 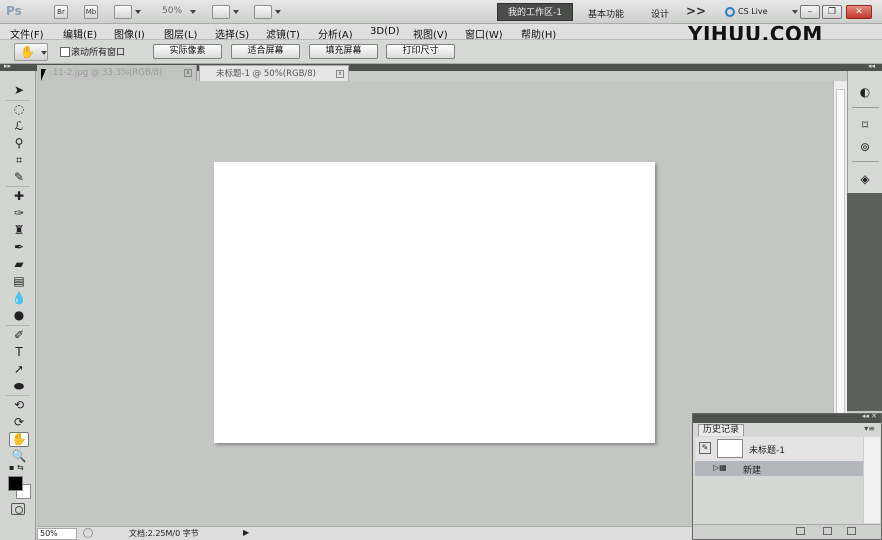 I want to click on print-size-button: 打印尺寸, so click(x=420, y=51).